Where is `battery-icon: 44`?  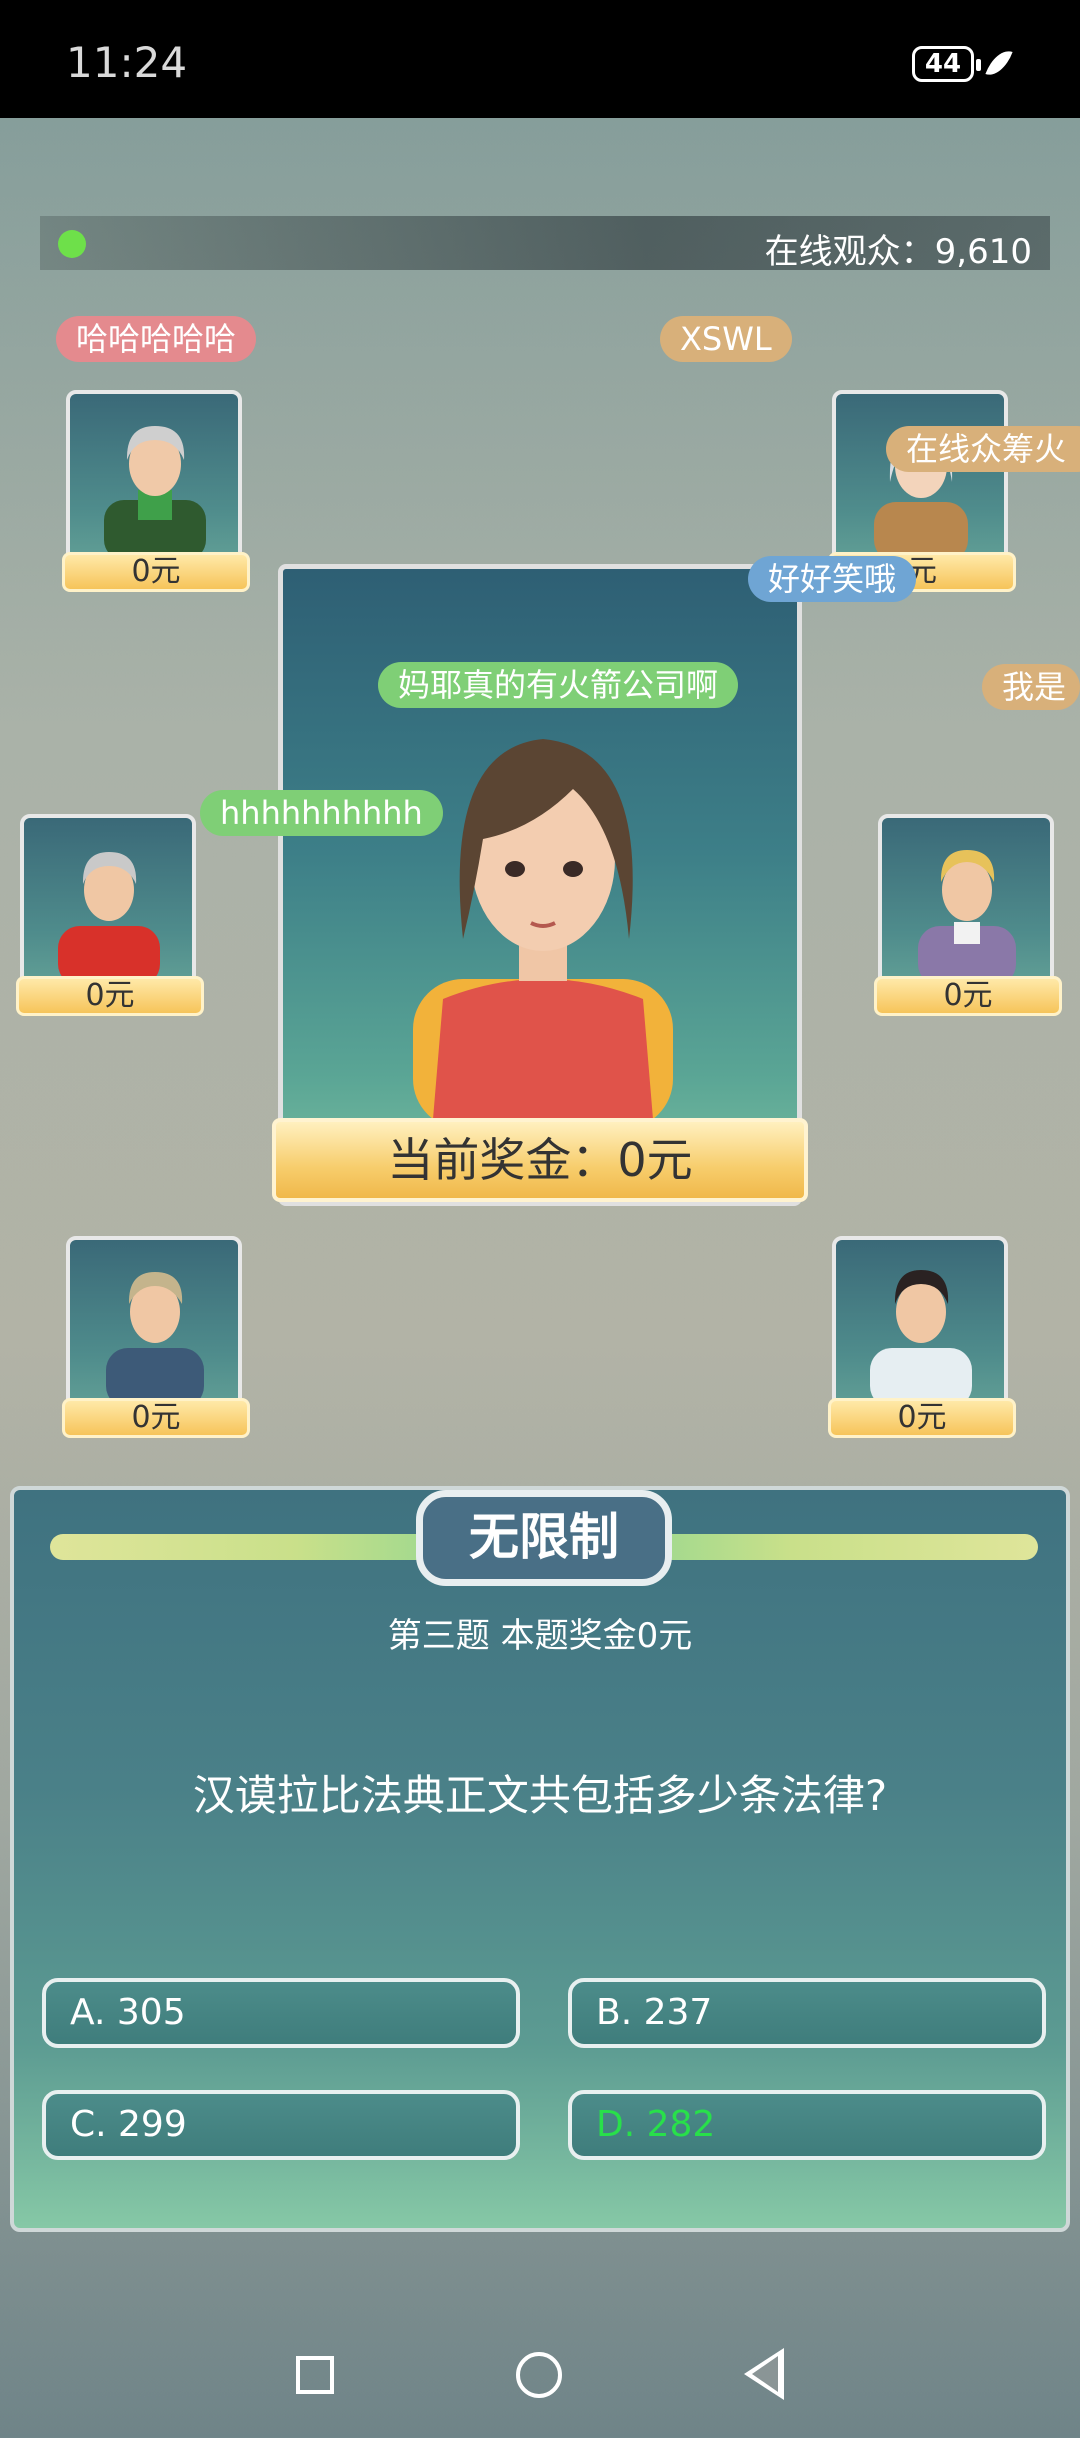 battery-icon: 44 is located at coordinates (946, 64).